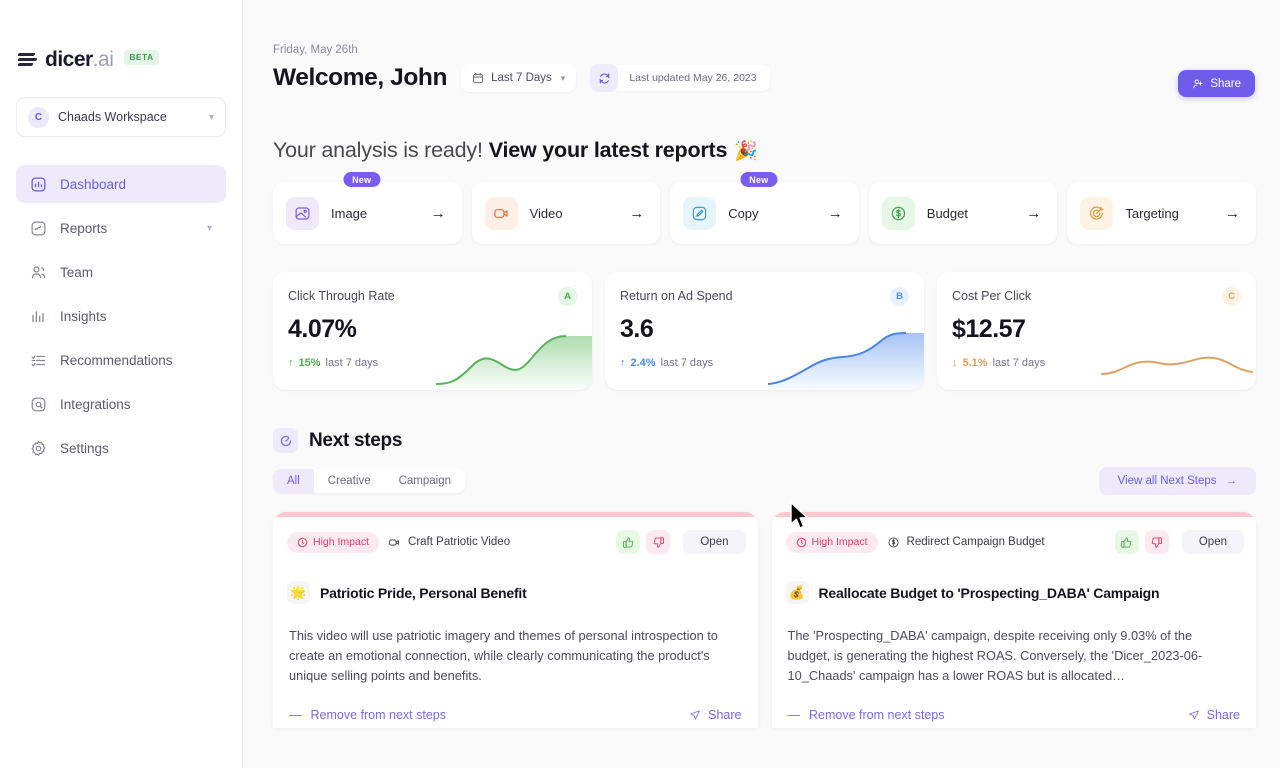 This screenshot has width=1280, height=768. What do you see at coordinates (121, 360) in the screenshot?
I see `sidebar-item-recommendations: Recommendations` at bounding box center [121, 360].